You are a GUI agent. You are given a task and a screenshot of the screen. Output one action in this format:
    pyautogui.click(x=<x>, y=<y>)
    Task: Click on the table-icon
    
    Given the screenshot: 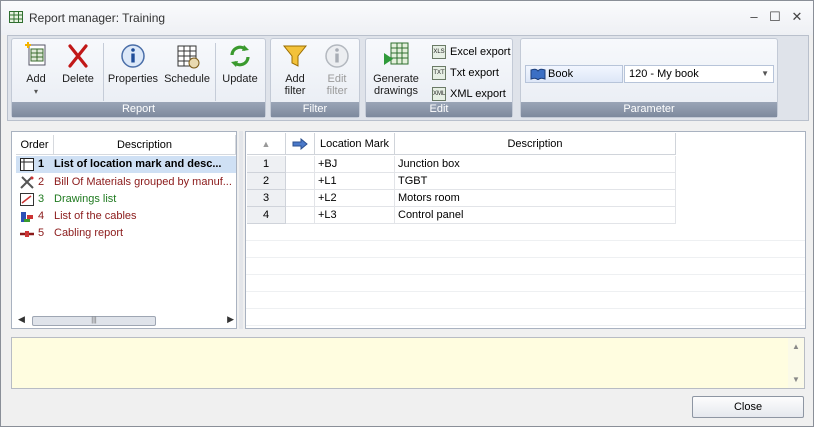 What is the action you would take?
    pyautogui.click(x=16, y=17)
    